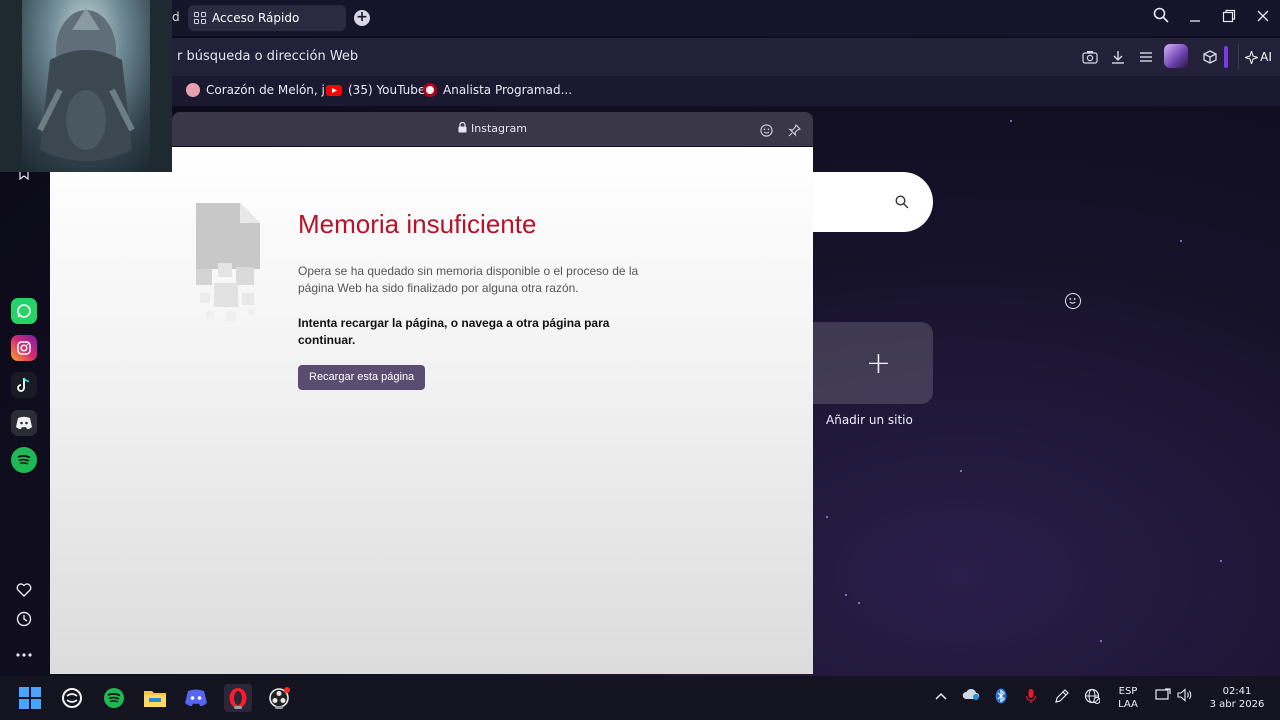  Describe the element at coordinates (640, 18) in the screenshot. I see `tab-bar: d Acceso Rápido +` at that location.